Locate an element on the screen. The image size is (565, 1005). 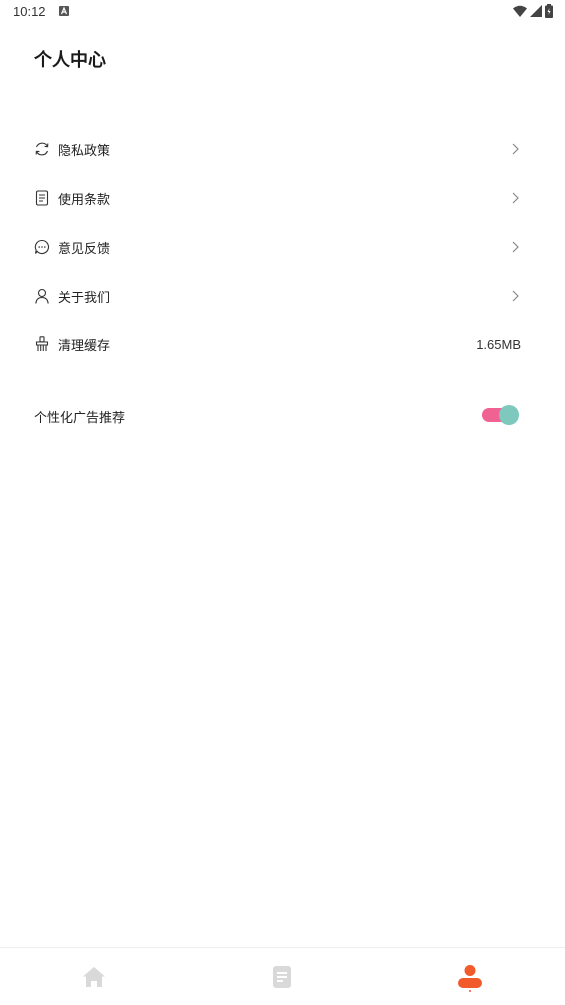
menu-item-feedback: 意见反馈 is located at coordinates (279, 247).